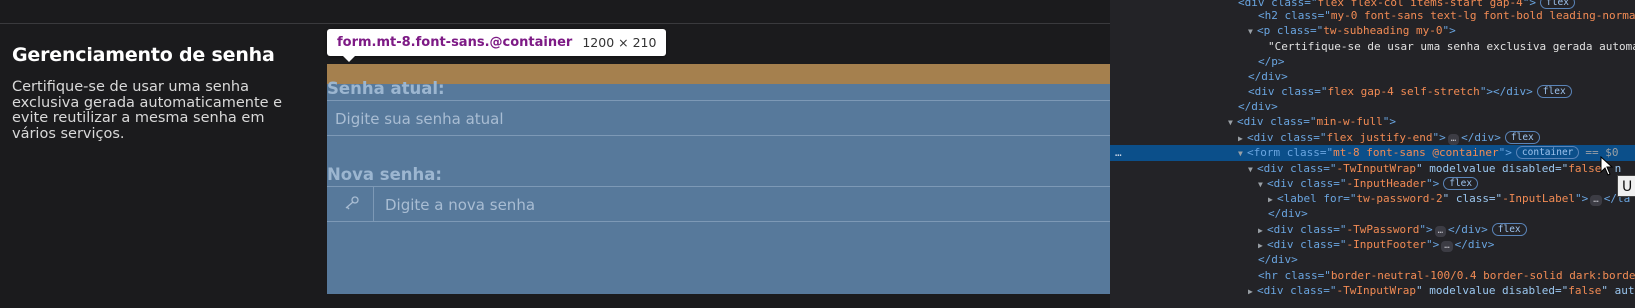  I want to click on new-password-input: Digite a nova senha, so click(718, 204).